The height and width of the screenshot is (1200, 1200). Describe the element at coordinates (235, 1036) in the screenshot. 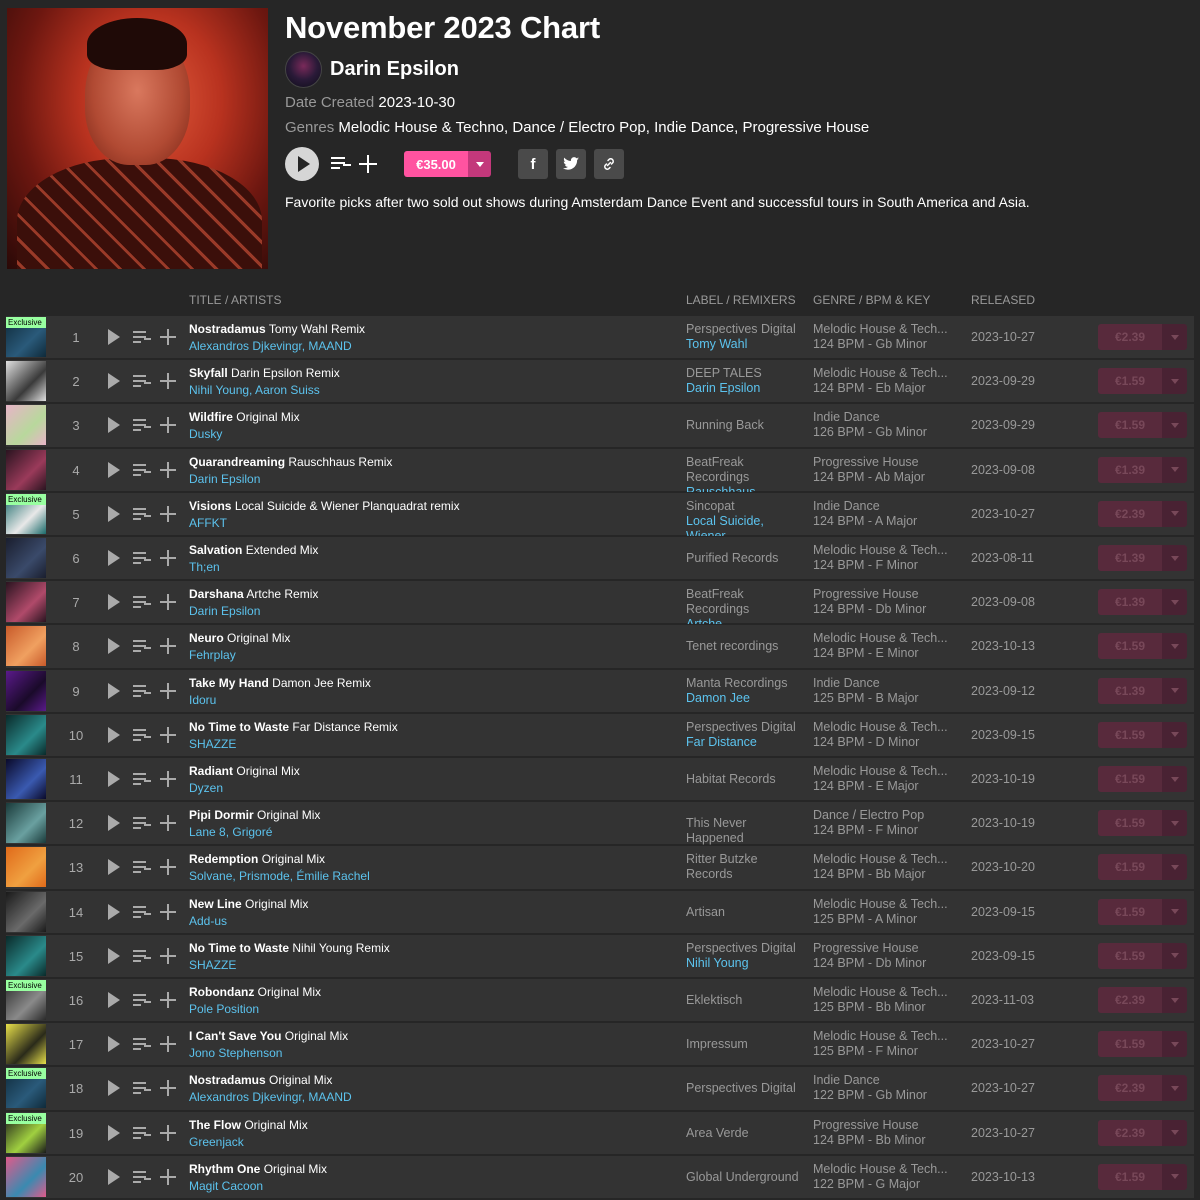

I see `track-name: I Can't Save You` at that location.